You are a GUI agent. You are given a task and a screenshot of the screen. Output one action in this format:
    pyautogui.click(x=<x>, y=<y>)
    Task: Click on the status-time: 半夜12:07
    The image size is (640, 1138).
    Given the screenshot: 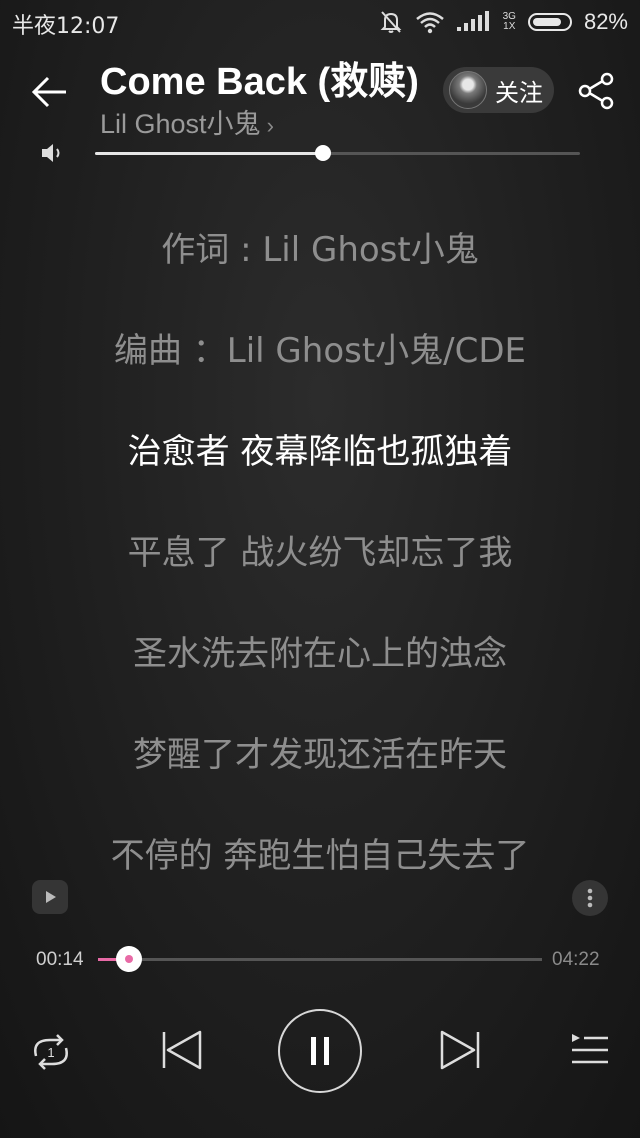 What is the action you would take?
    pyautogui.click(x=66, y=26)
    